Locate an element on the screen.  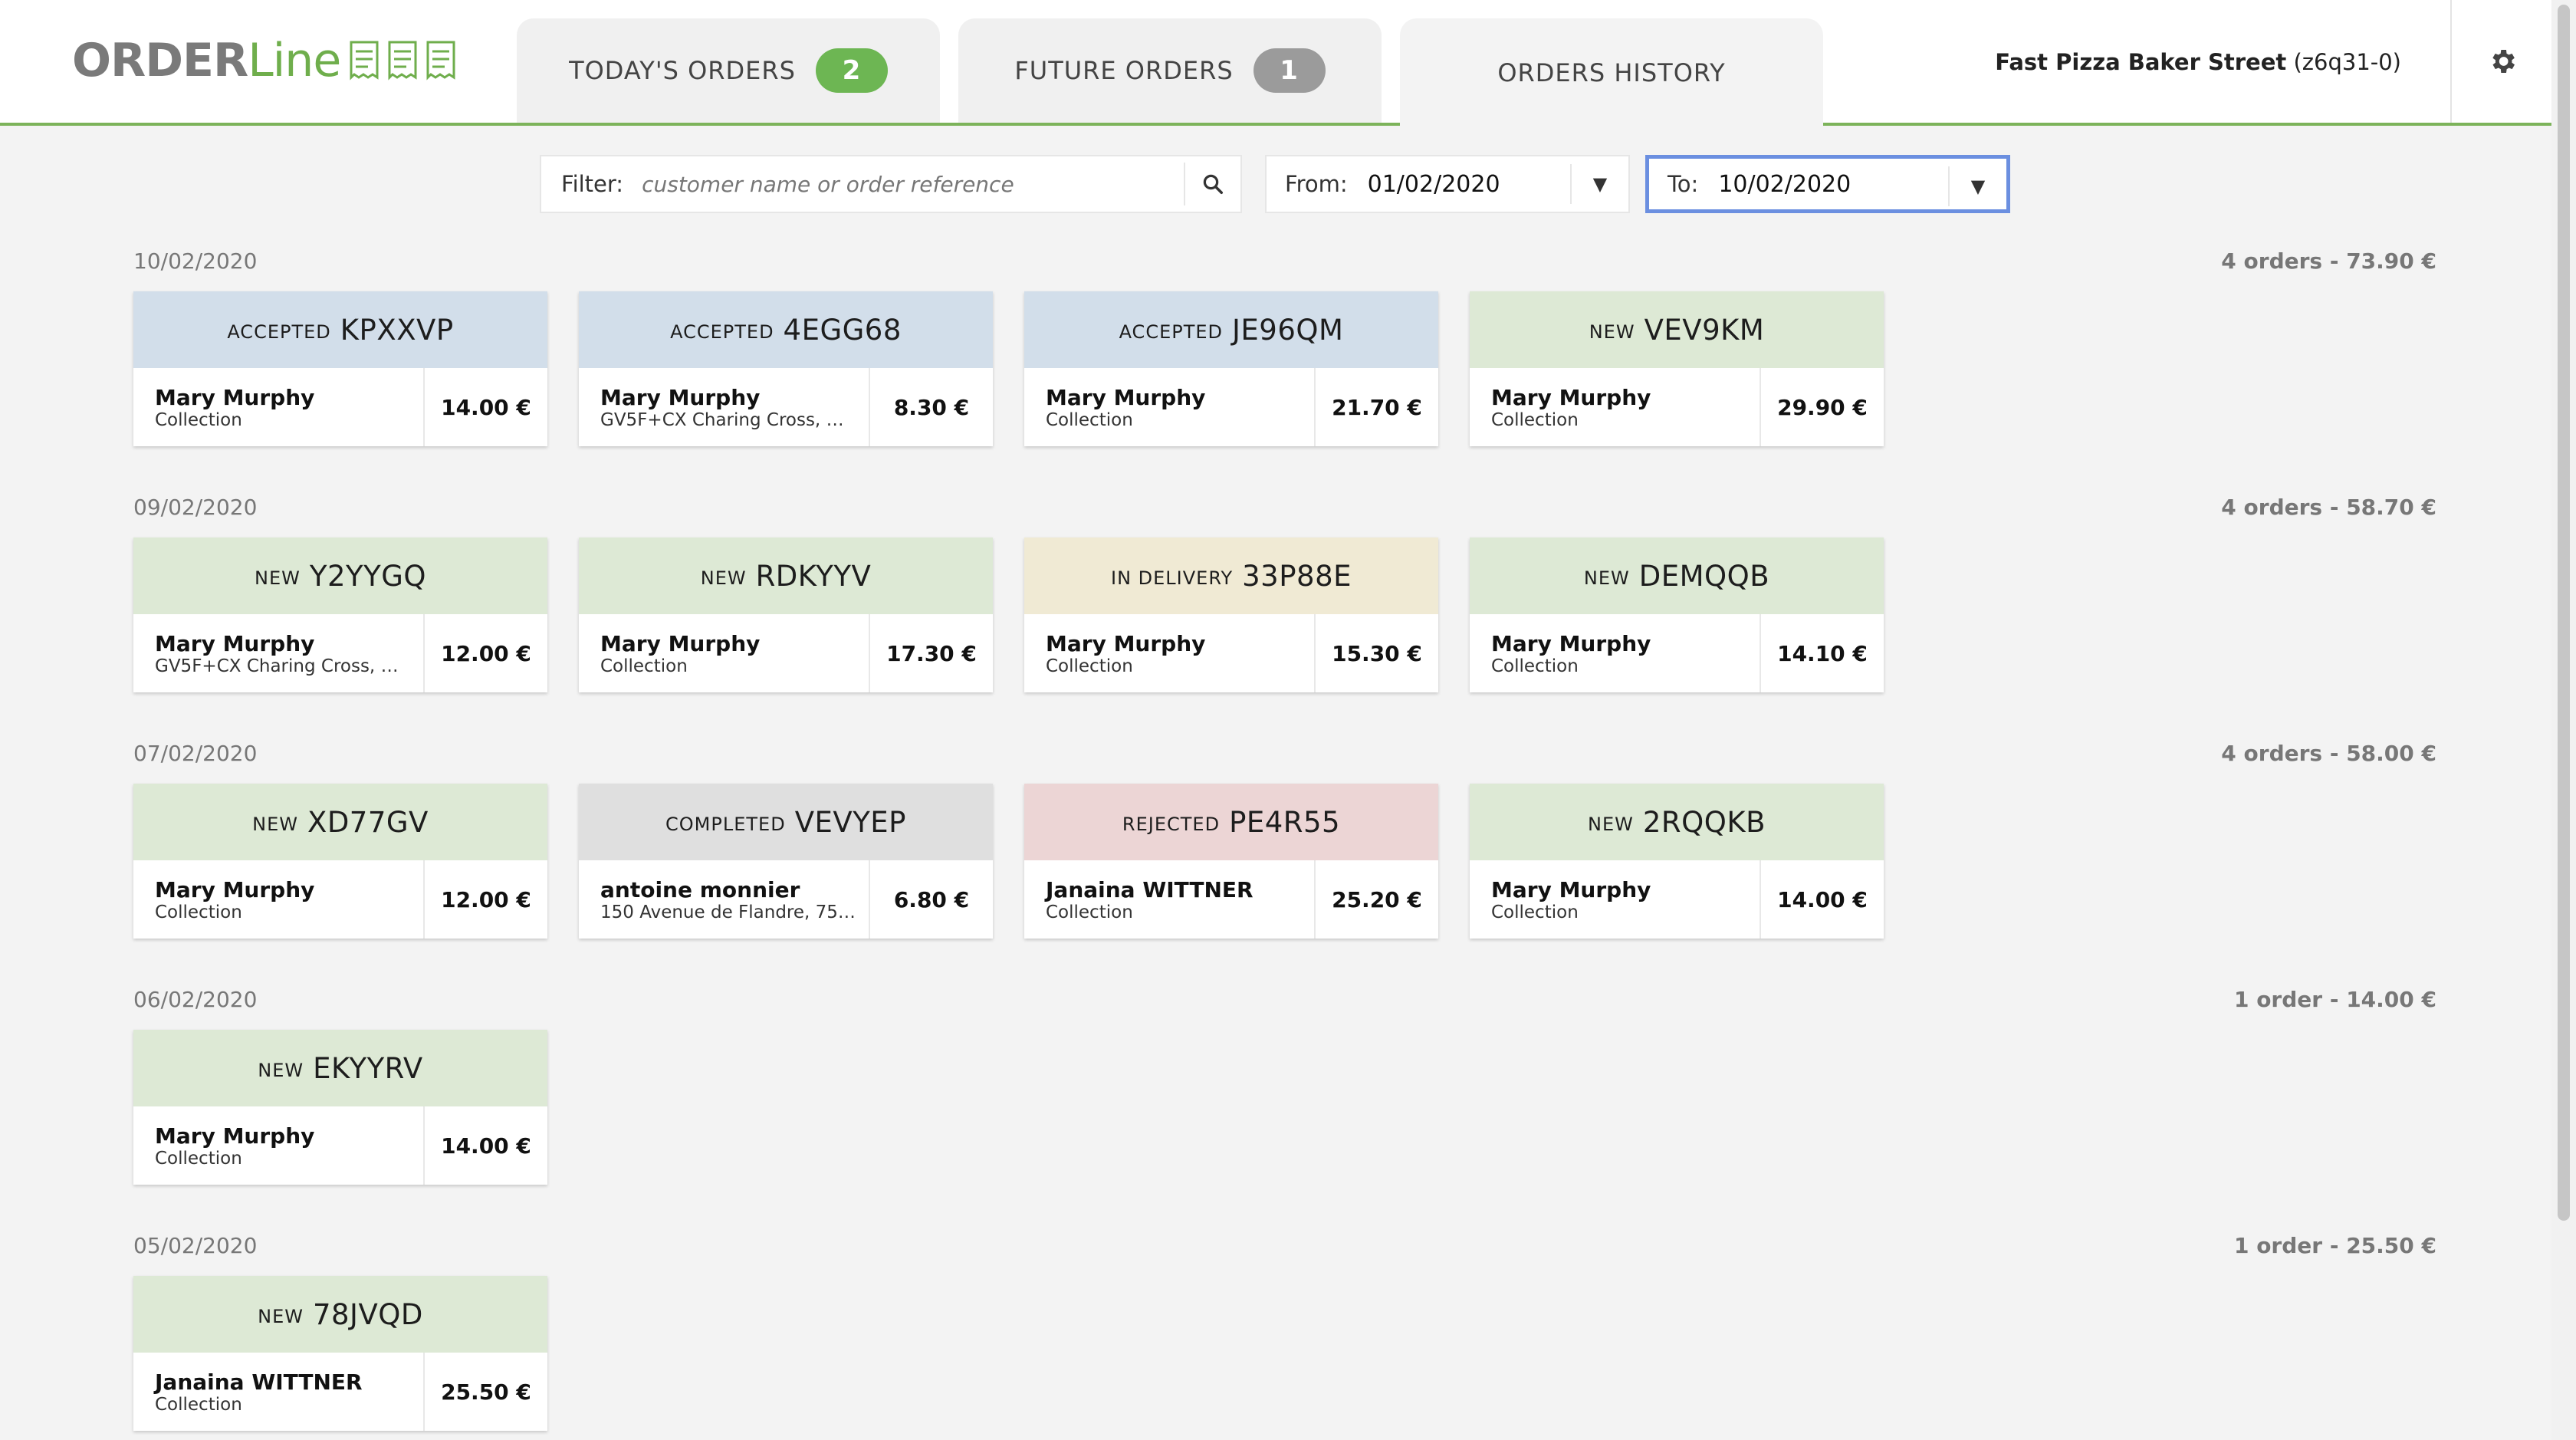
date-to-select: To: 10/02/2020 ▼ is located at coordinates (1827, 184).